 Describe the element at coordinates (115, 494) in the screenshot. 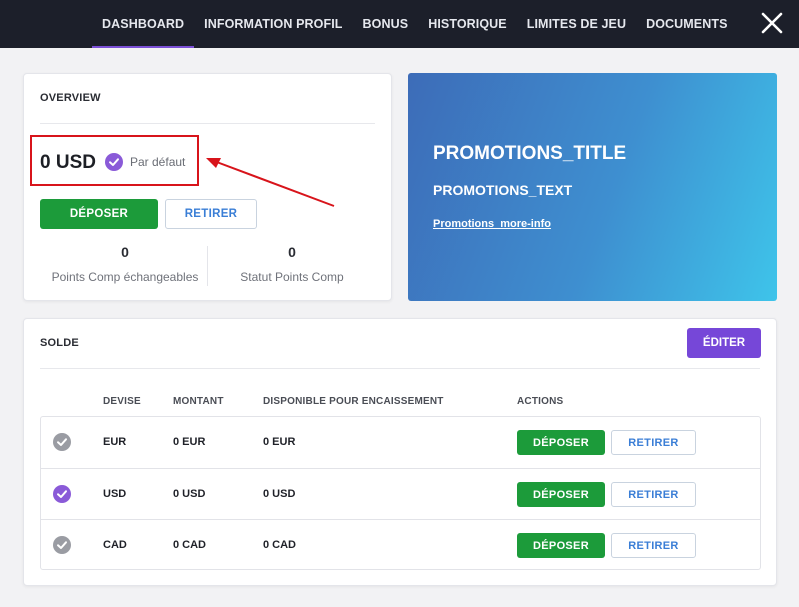

I see `currency-cell: USD` at that location.